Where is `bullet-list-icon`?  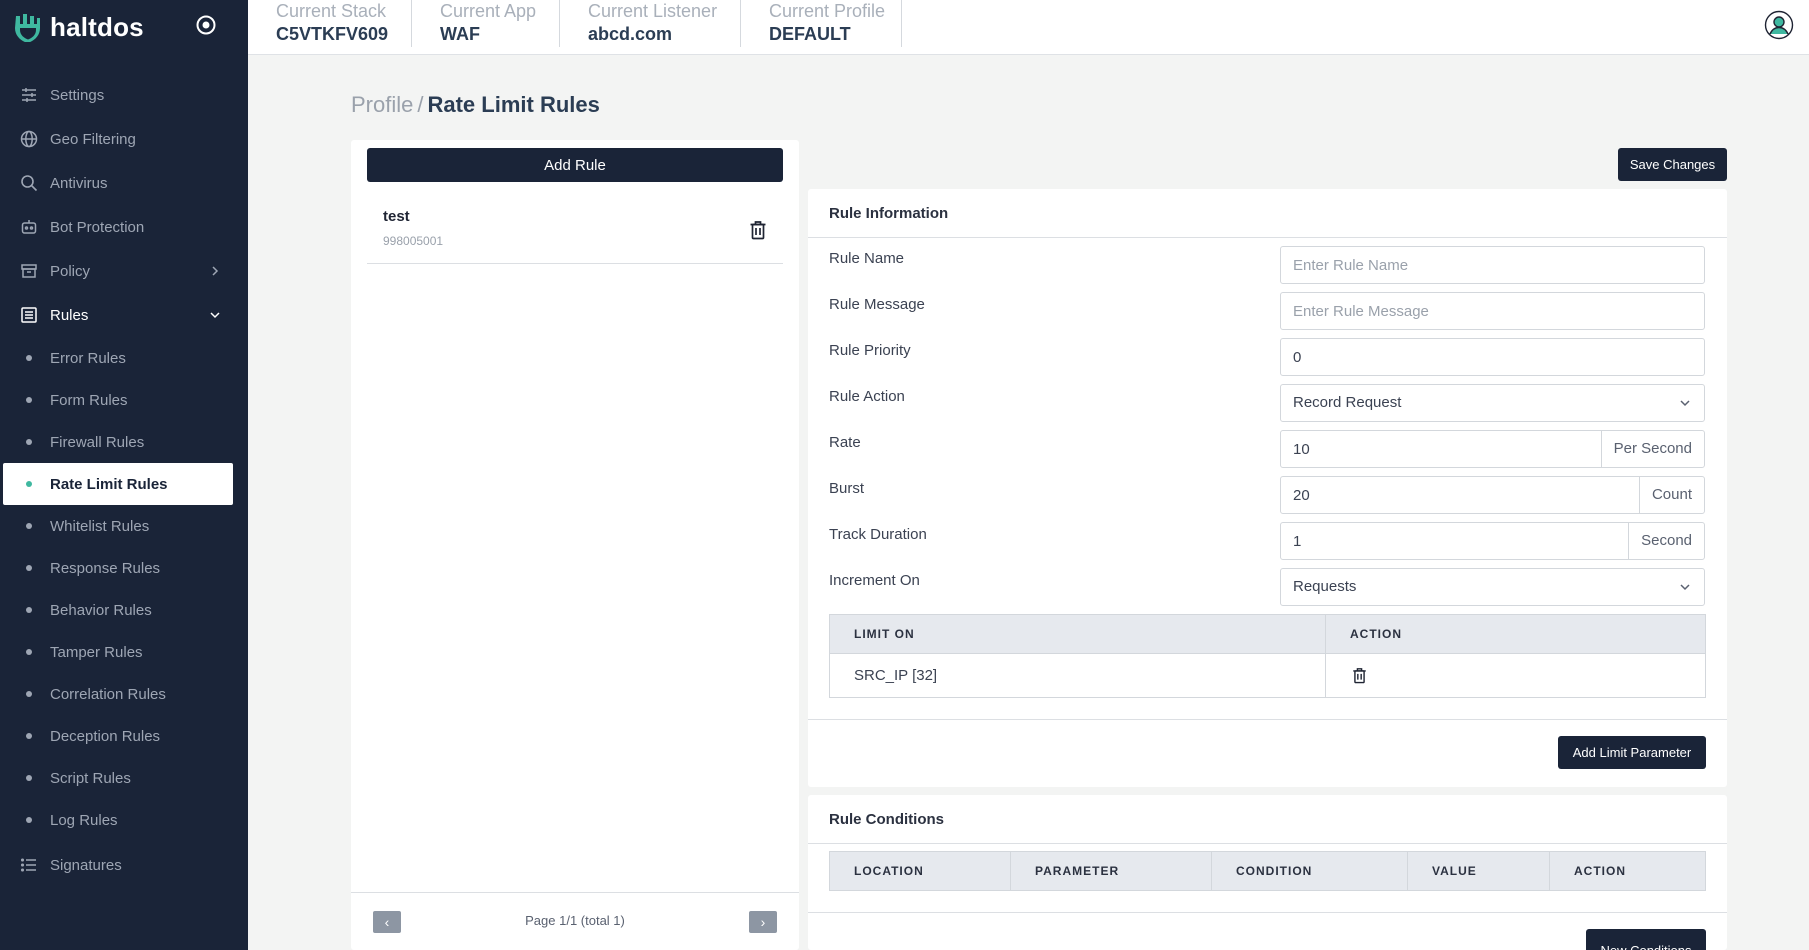
bullet-list-icon is located at coordinates (29, 865).